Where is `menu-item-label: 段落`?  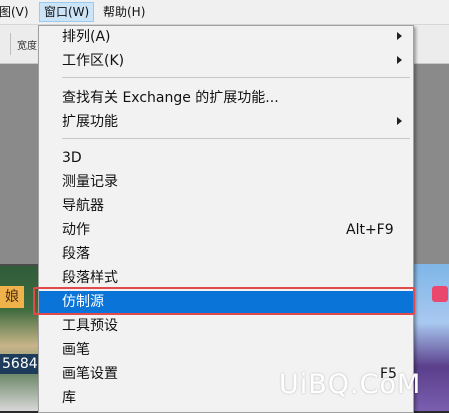
menu-item-label: 段落 is located at coordinates (76, 254).